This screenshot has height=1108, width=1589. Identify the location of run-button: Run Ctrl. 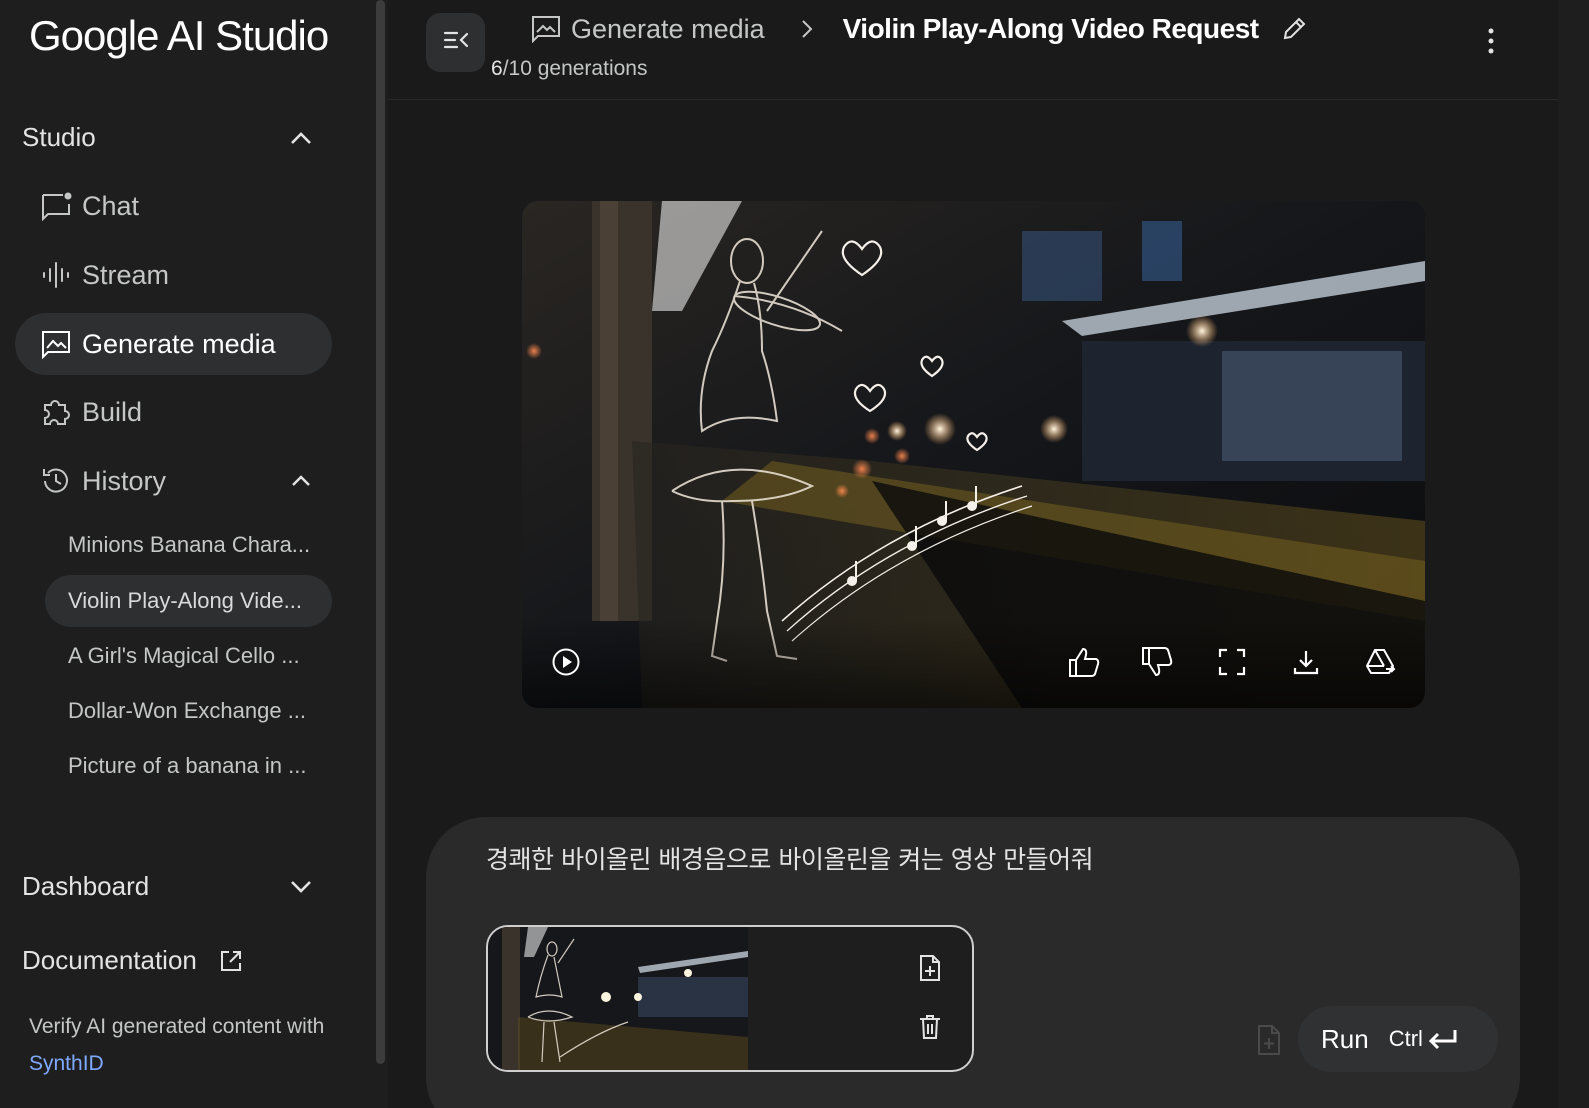
(1398, 1039).